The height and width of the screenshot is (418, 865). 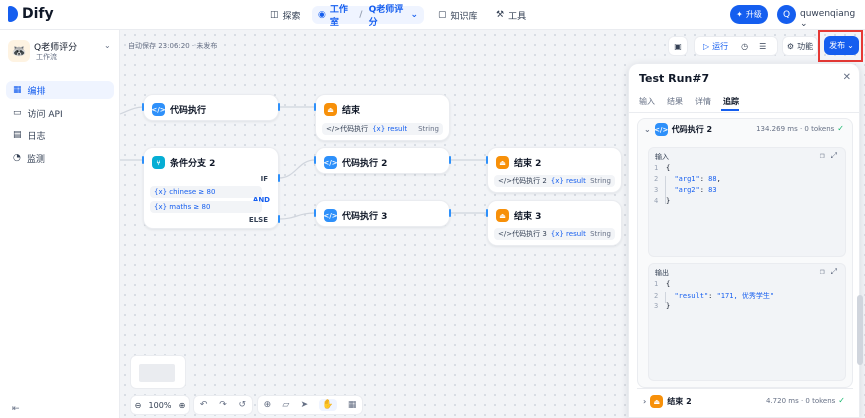 I want to click on end-icon: ⏏, so click(x=657, y=401).